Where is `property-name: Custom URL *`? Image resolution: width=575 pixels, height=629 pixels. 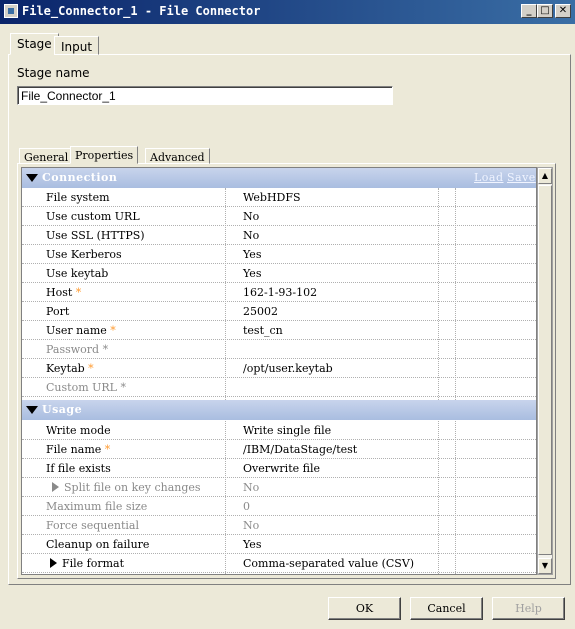
property-name: Custom URL * is located at coordinates (86, 387).